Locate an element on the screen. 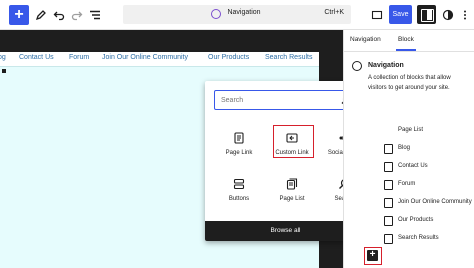 The width and height of the screenshot is (474, 268). settings-sidebar-toggle is located at coordinates (426, 14).